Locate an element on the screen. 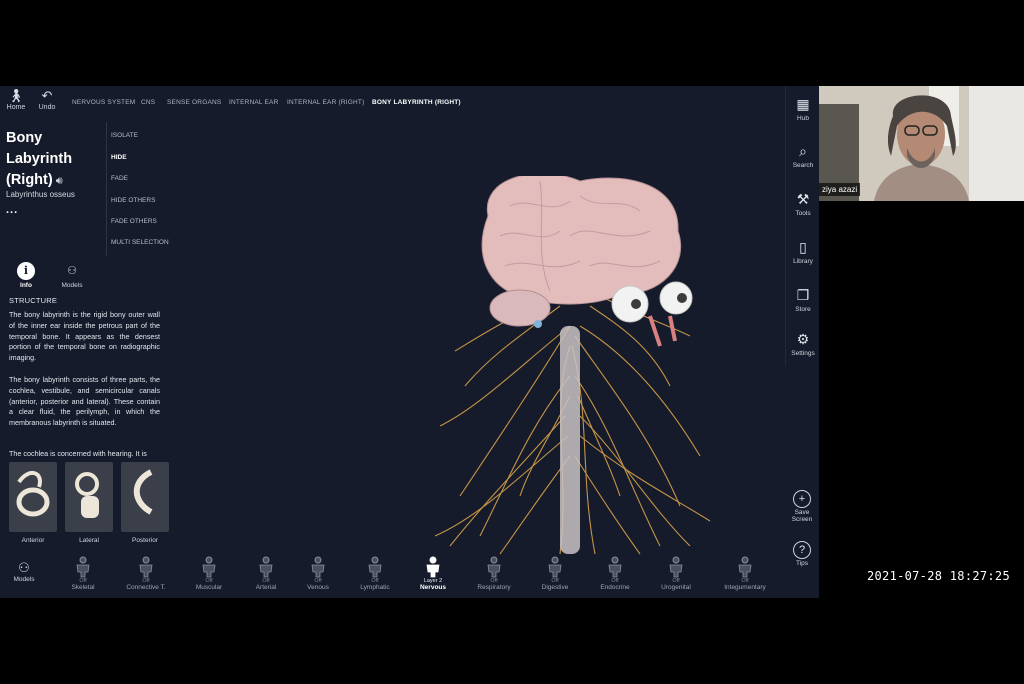 Image resolution: width=1024 pixels, height=684 pixels. tools-button: ⚒ Tools is located at coordinates (802, 203).